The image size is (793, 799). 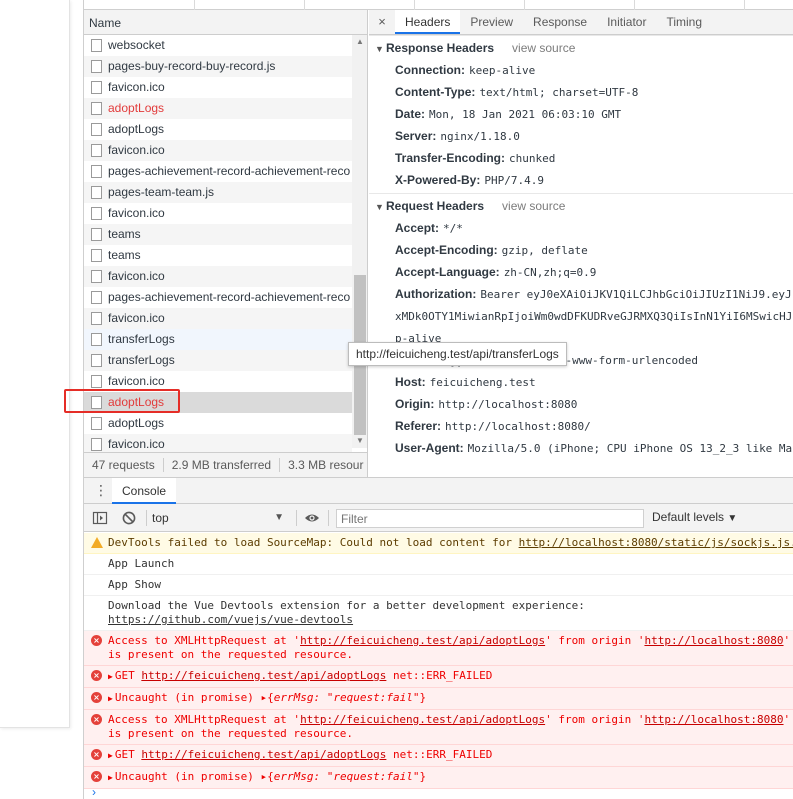 What do you see at coordinates (438, 5) in the screenshot?
I see `timeline-overview` at bounding box center [438, 5].